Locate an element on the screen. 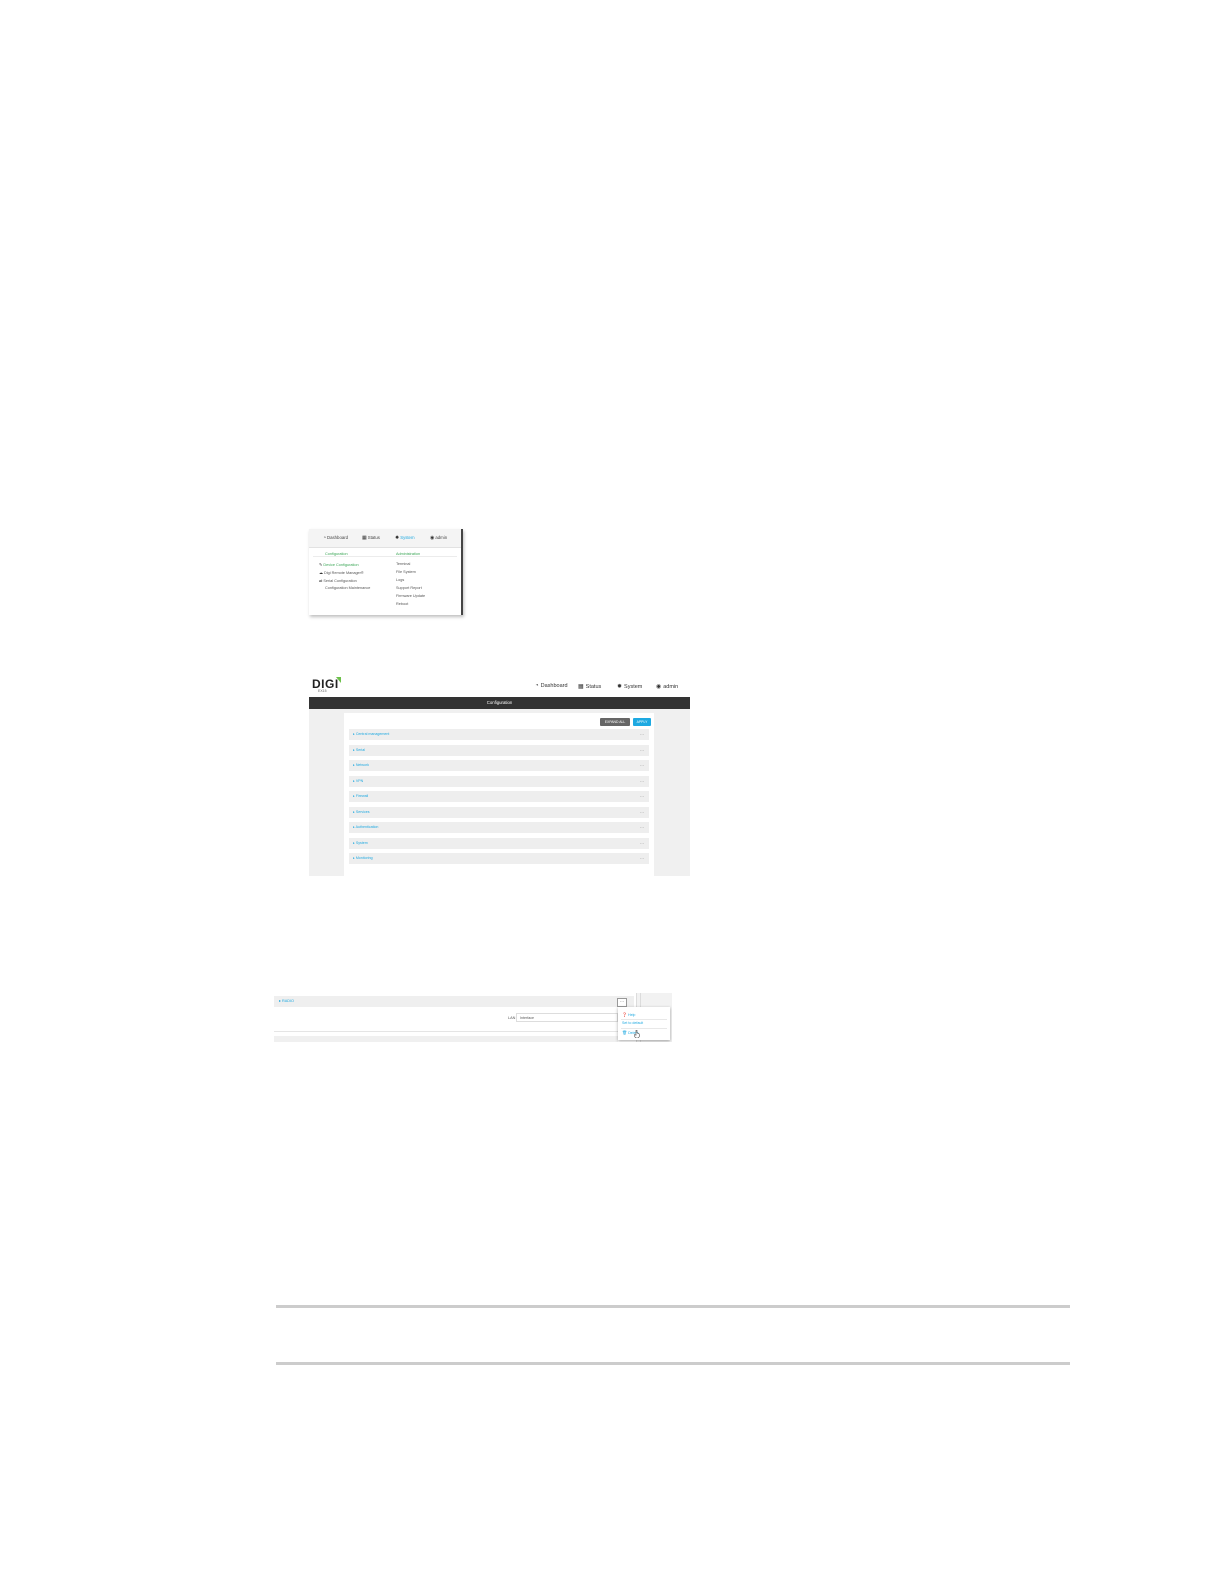 The width and height of the screenshot is (1224, 1584). section-monitoring: ▸ Monitoring ⋯ is located at coordinates (499, 858).